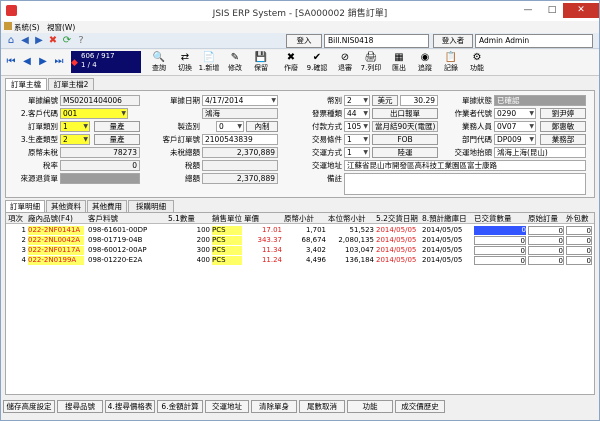  I want to click on tax-field: 0 ▼, so click(230, 126).